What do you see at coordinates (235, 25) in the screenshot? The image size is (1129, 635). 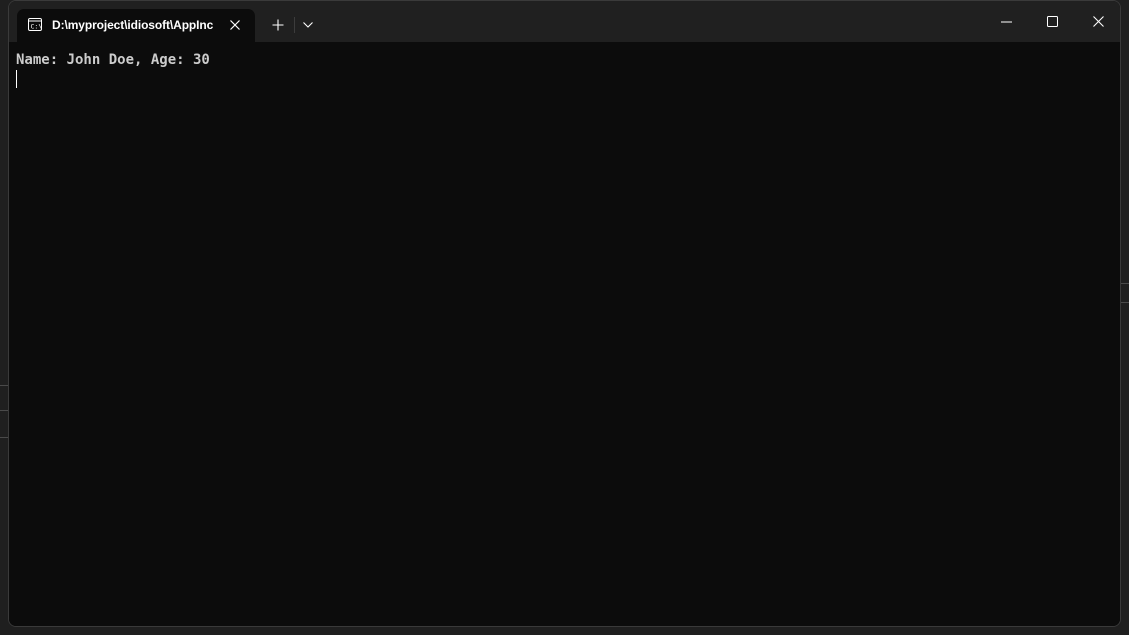 I see `close-tab-icon` at bounding box center [235, 25].